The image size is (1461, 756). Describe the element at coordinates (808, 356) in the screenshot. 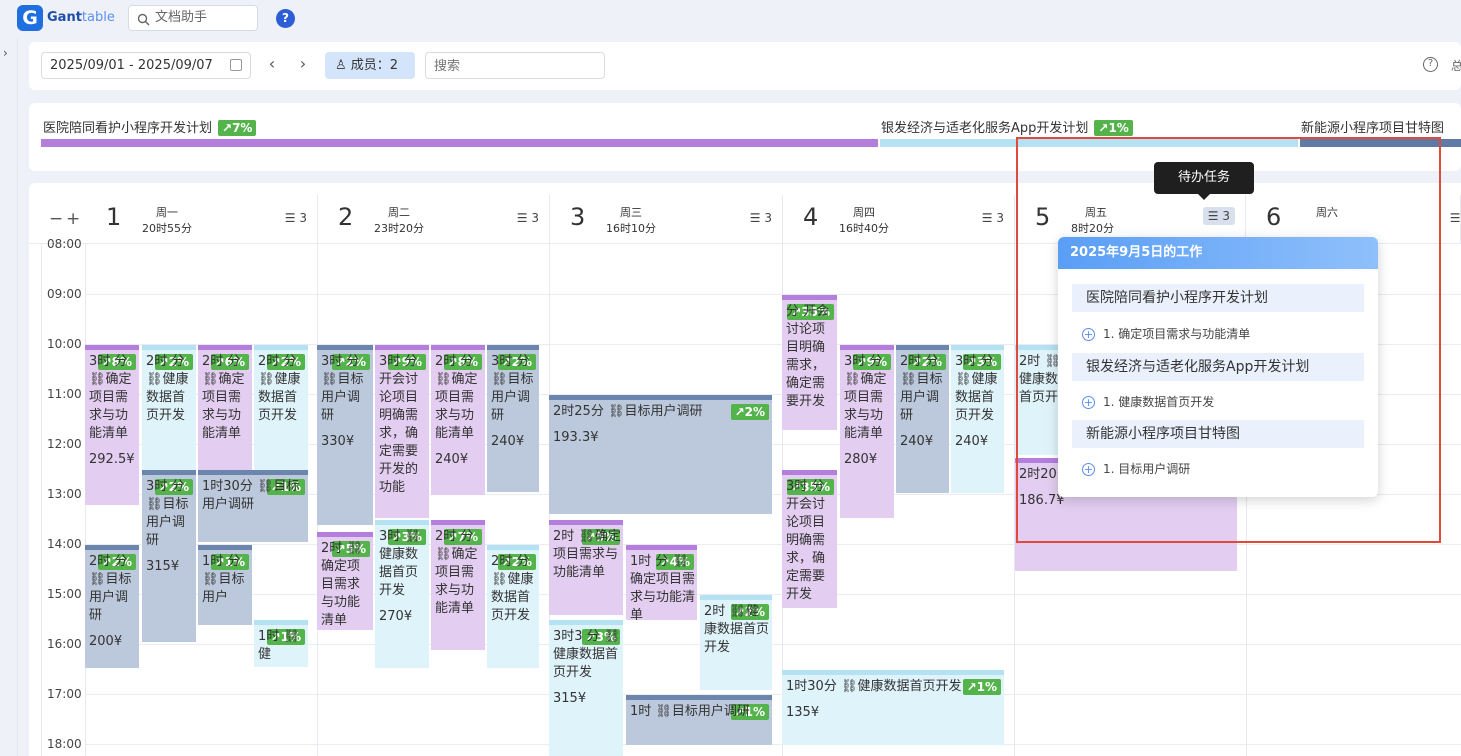

I see `event-text: 分 开会讨论项目明确需求，确定需要开发` at that location.